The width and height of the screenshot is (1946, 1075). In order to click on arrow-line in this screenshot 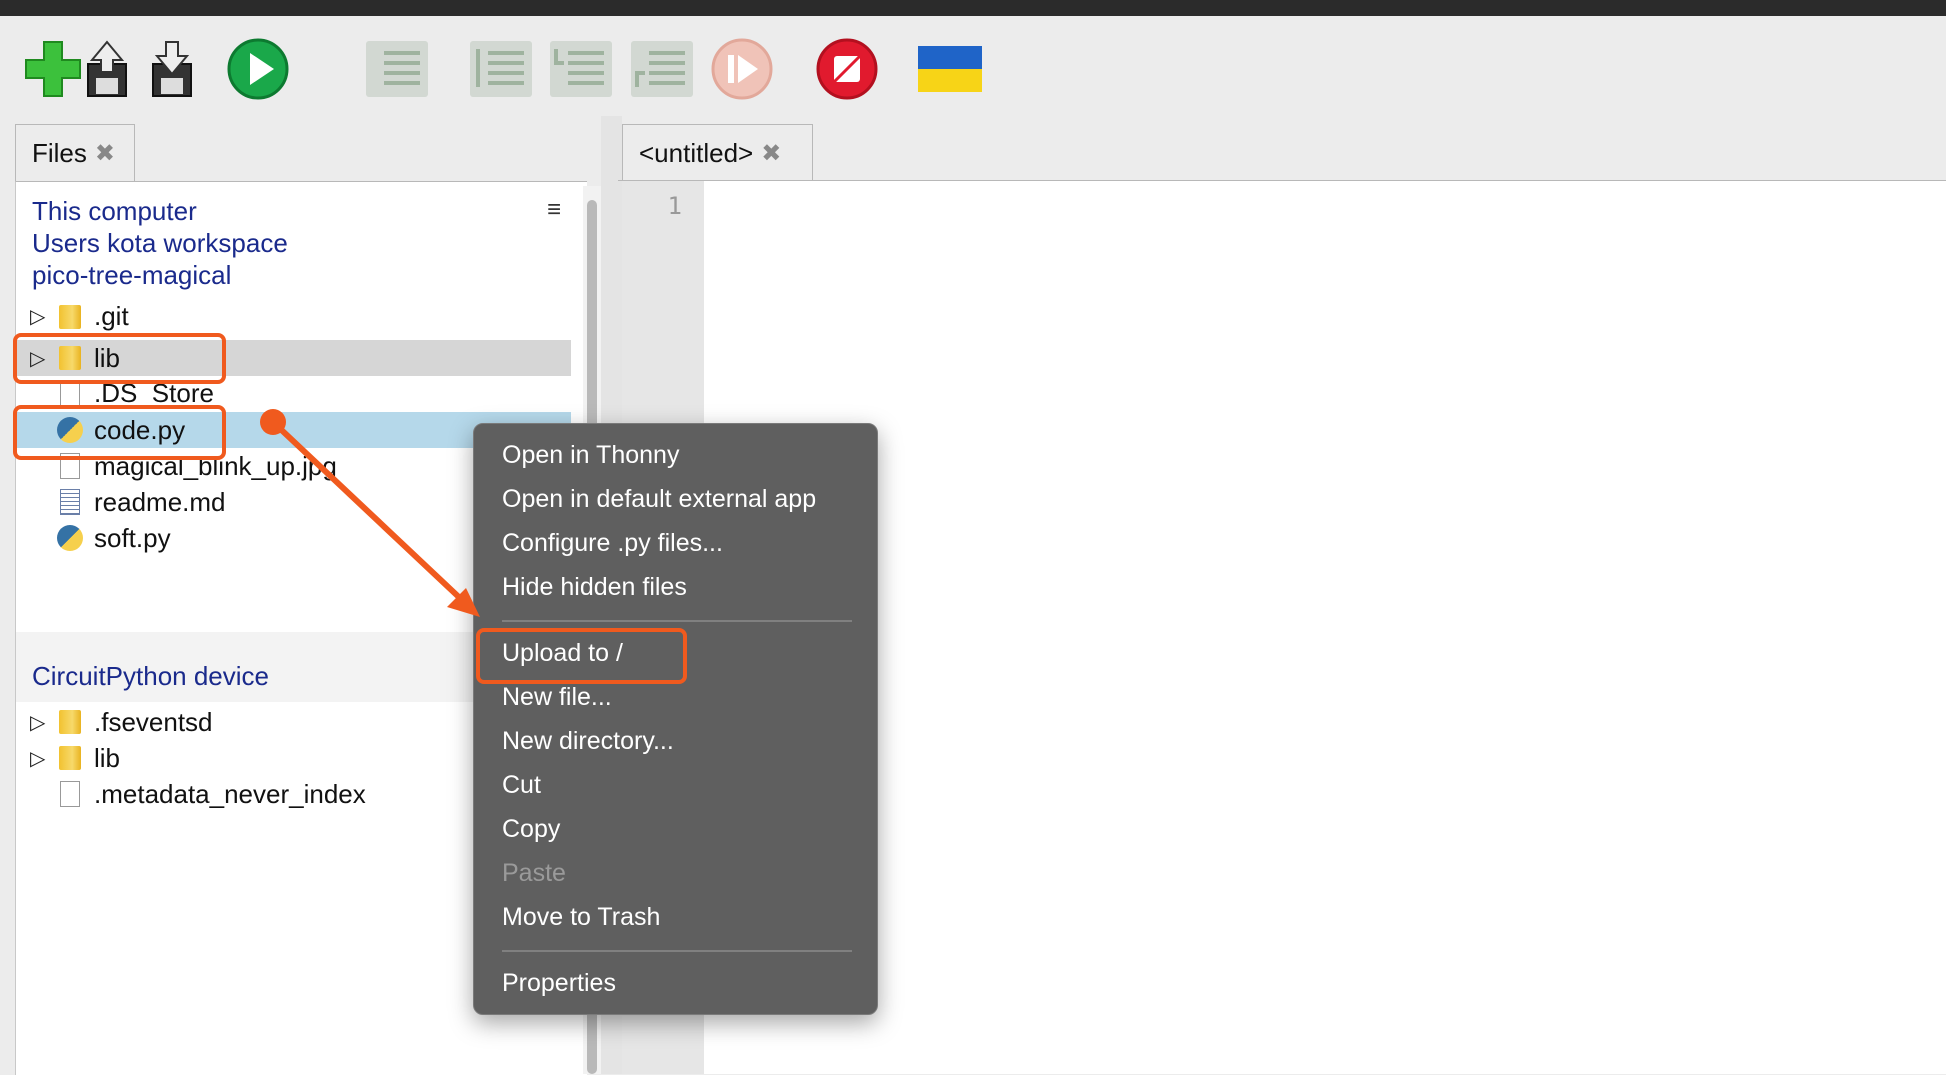, I will do `click(367, 511)`.